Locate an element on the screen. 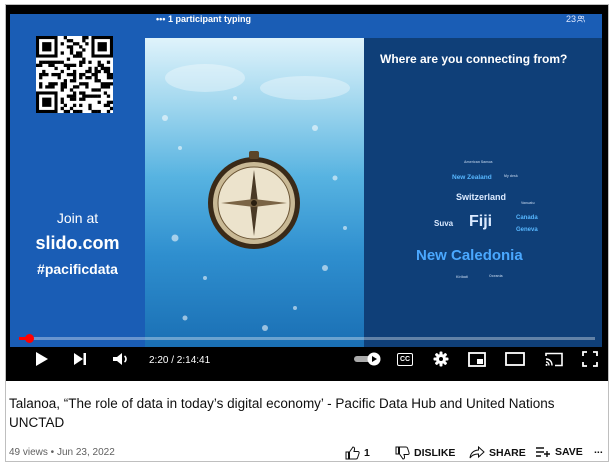 The height and width of the screenshot is (462, 614). word-cloud-word: Oceania is located at coordinates (496, 276).